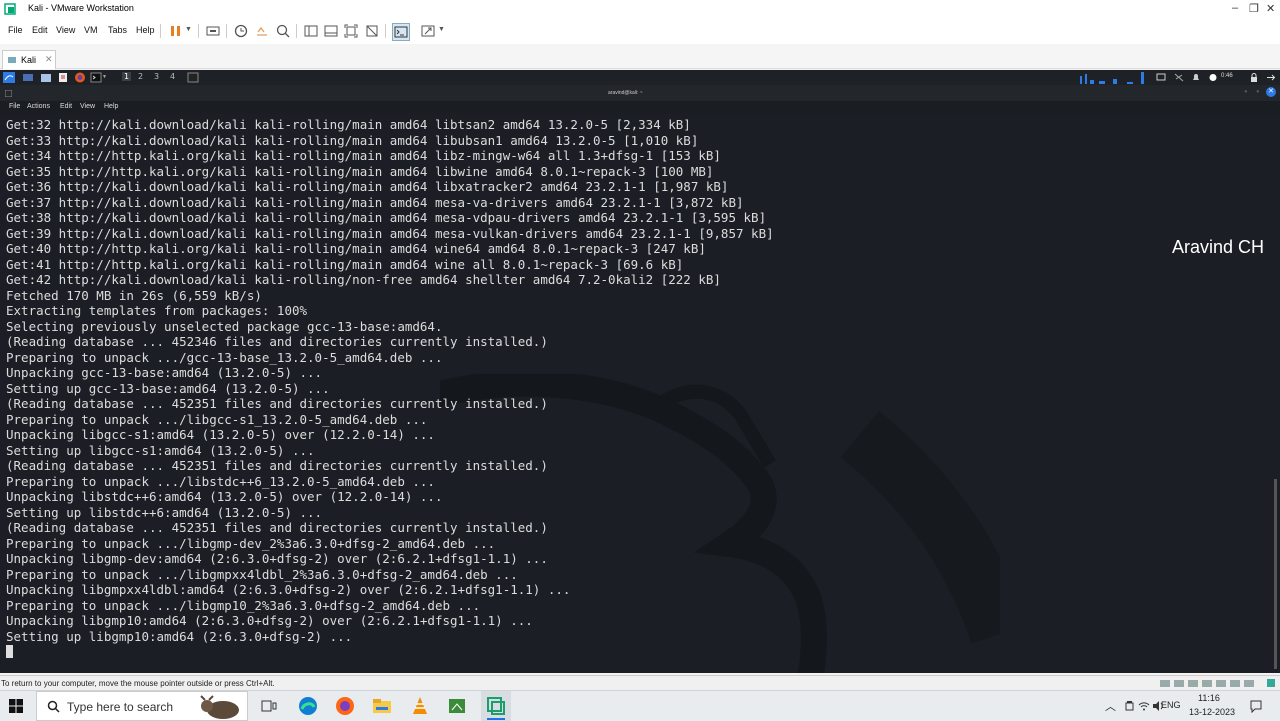 The image size is (1280, 721). I want to click on search-icon, so click(53, 706).